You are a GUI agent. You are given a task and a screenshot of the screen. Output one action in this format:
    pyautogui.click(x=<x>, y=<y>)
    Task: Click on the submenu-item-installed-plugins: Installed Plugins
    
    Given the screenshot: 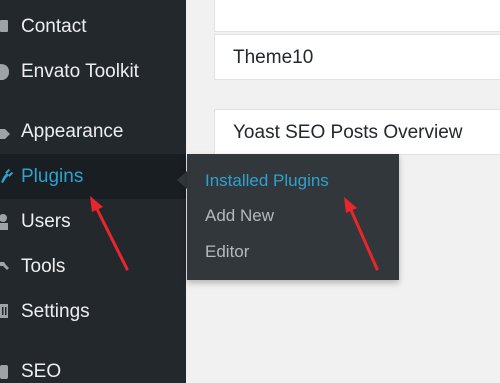 What is the action you would take?
    pyautogui.click(x=267, y=181)
    